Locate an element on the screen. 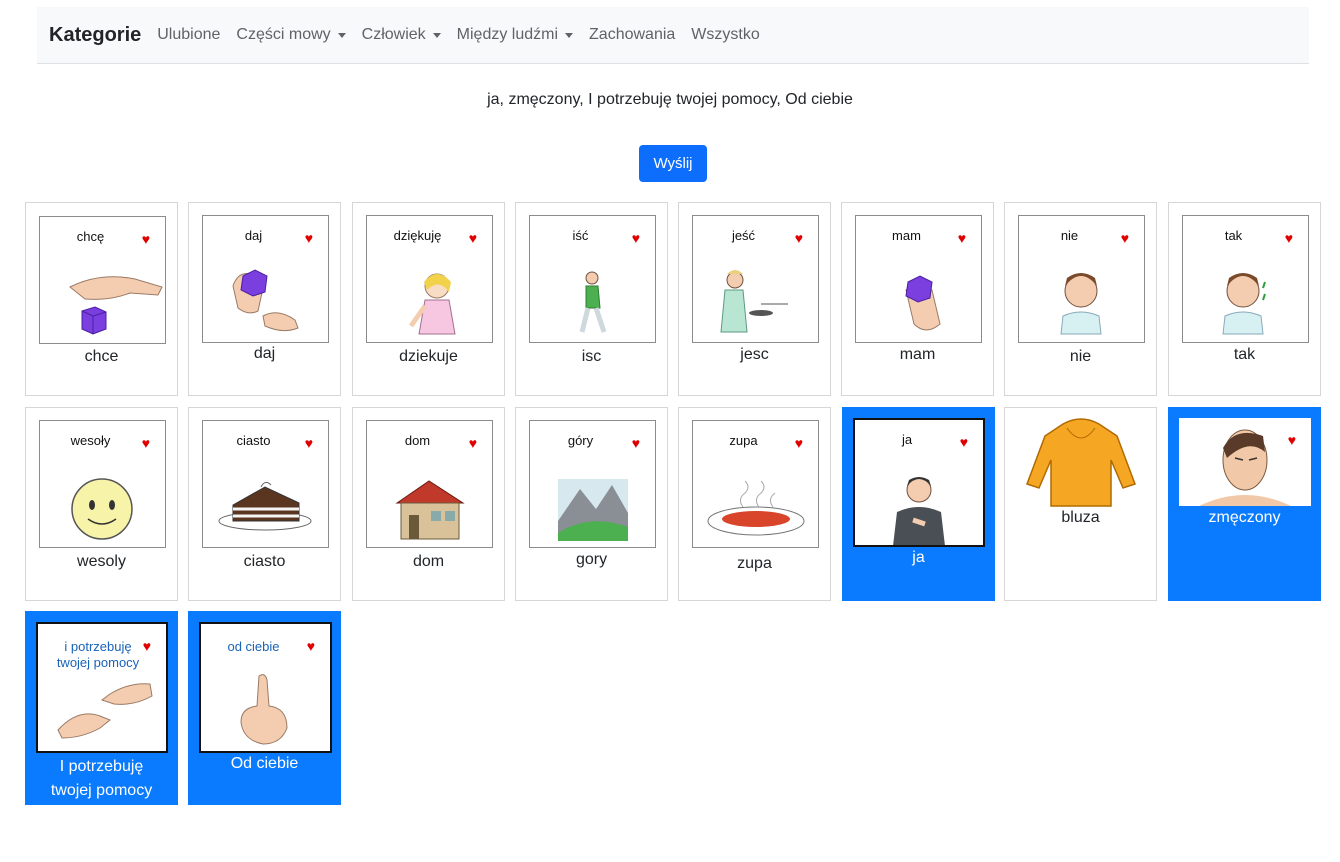 The height and width of the screenshot is (862, 1340). card-label: Od ciebie is located at coordinates (264, 763).